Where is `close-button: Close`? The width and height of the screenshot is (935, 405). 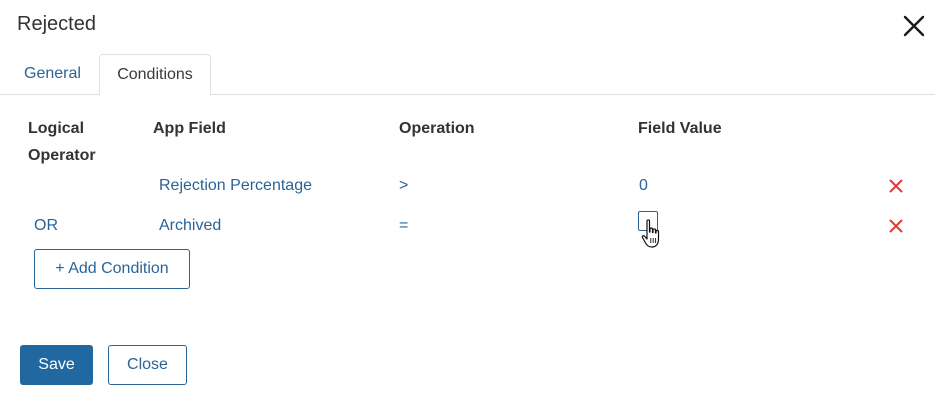
close-button: Close is located at coordinates (147, 365).